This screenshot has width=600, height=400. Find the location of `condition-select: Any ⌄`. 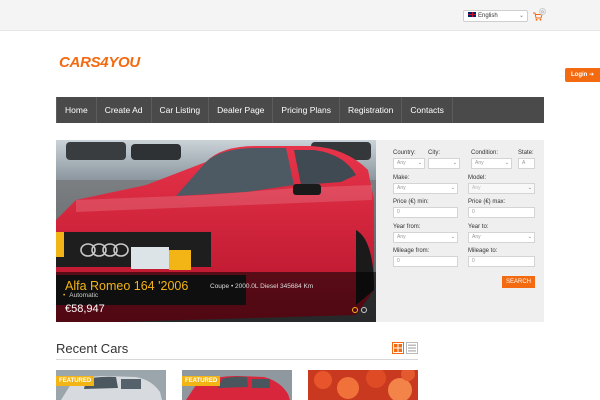

condition-select: Any ⌄ is located at coordinates (491, 163).